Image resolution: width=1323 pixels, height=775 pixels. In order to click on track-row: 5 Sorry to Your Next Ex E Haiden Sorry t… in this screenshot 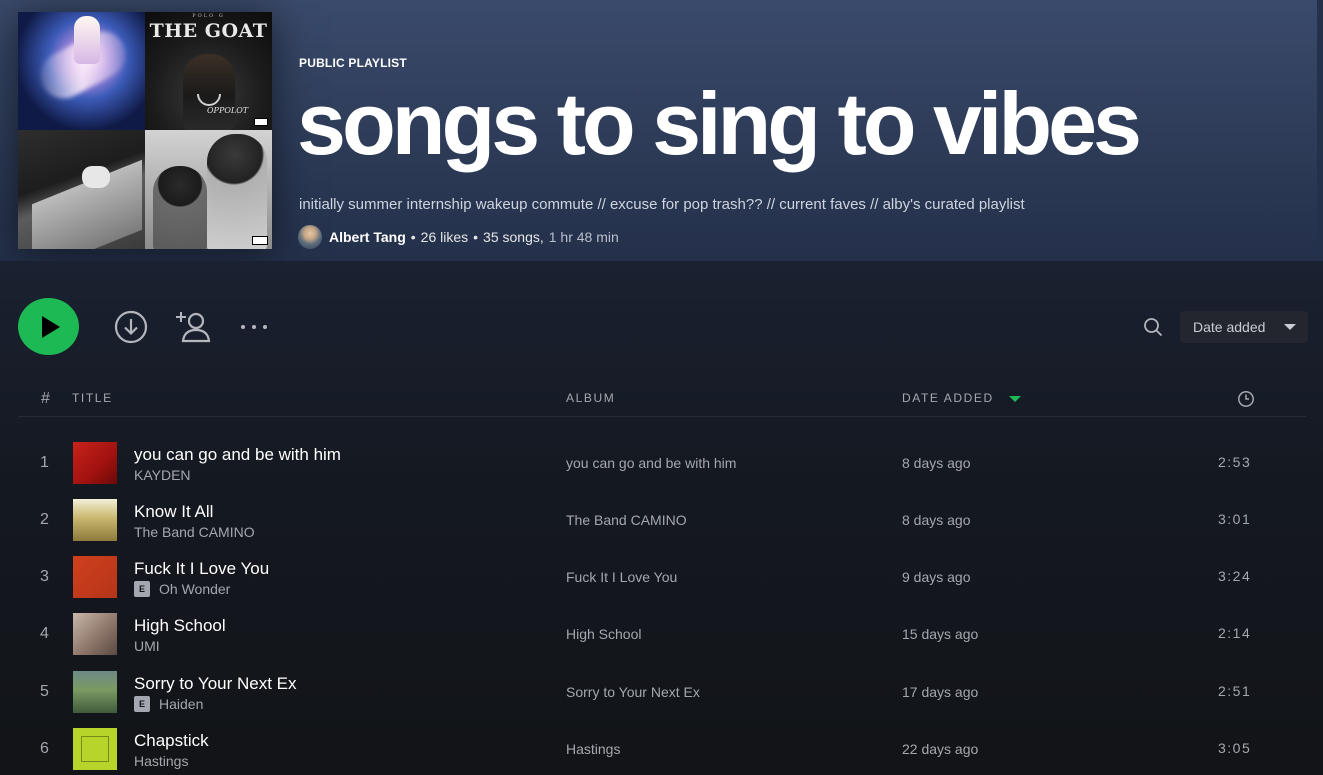, I will do `click(662, 692)`.